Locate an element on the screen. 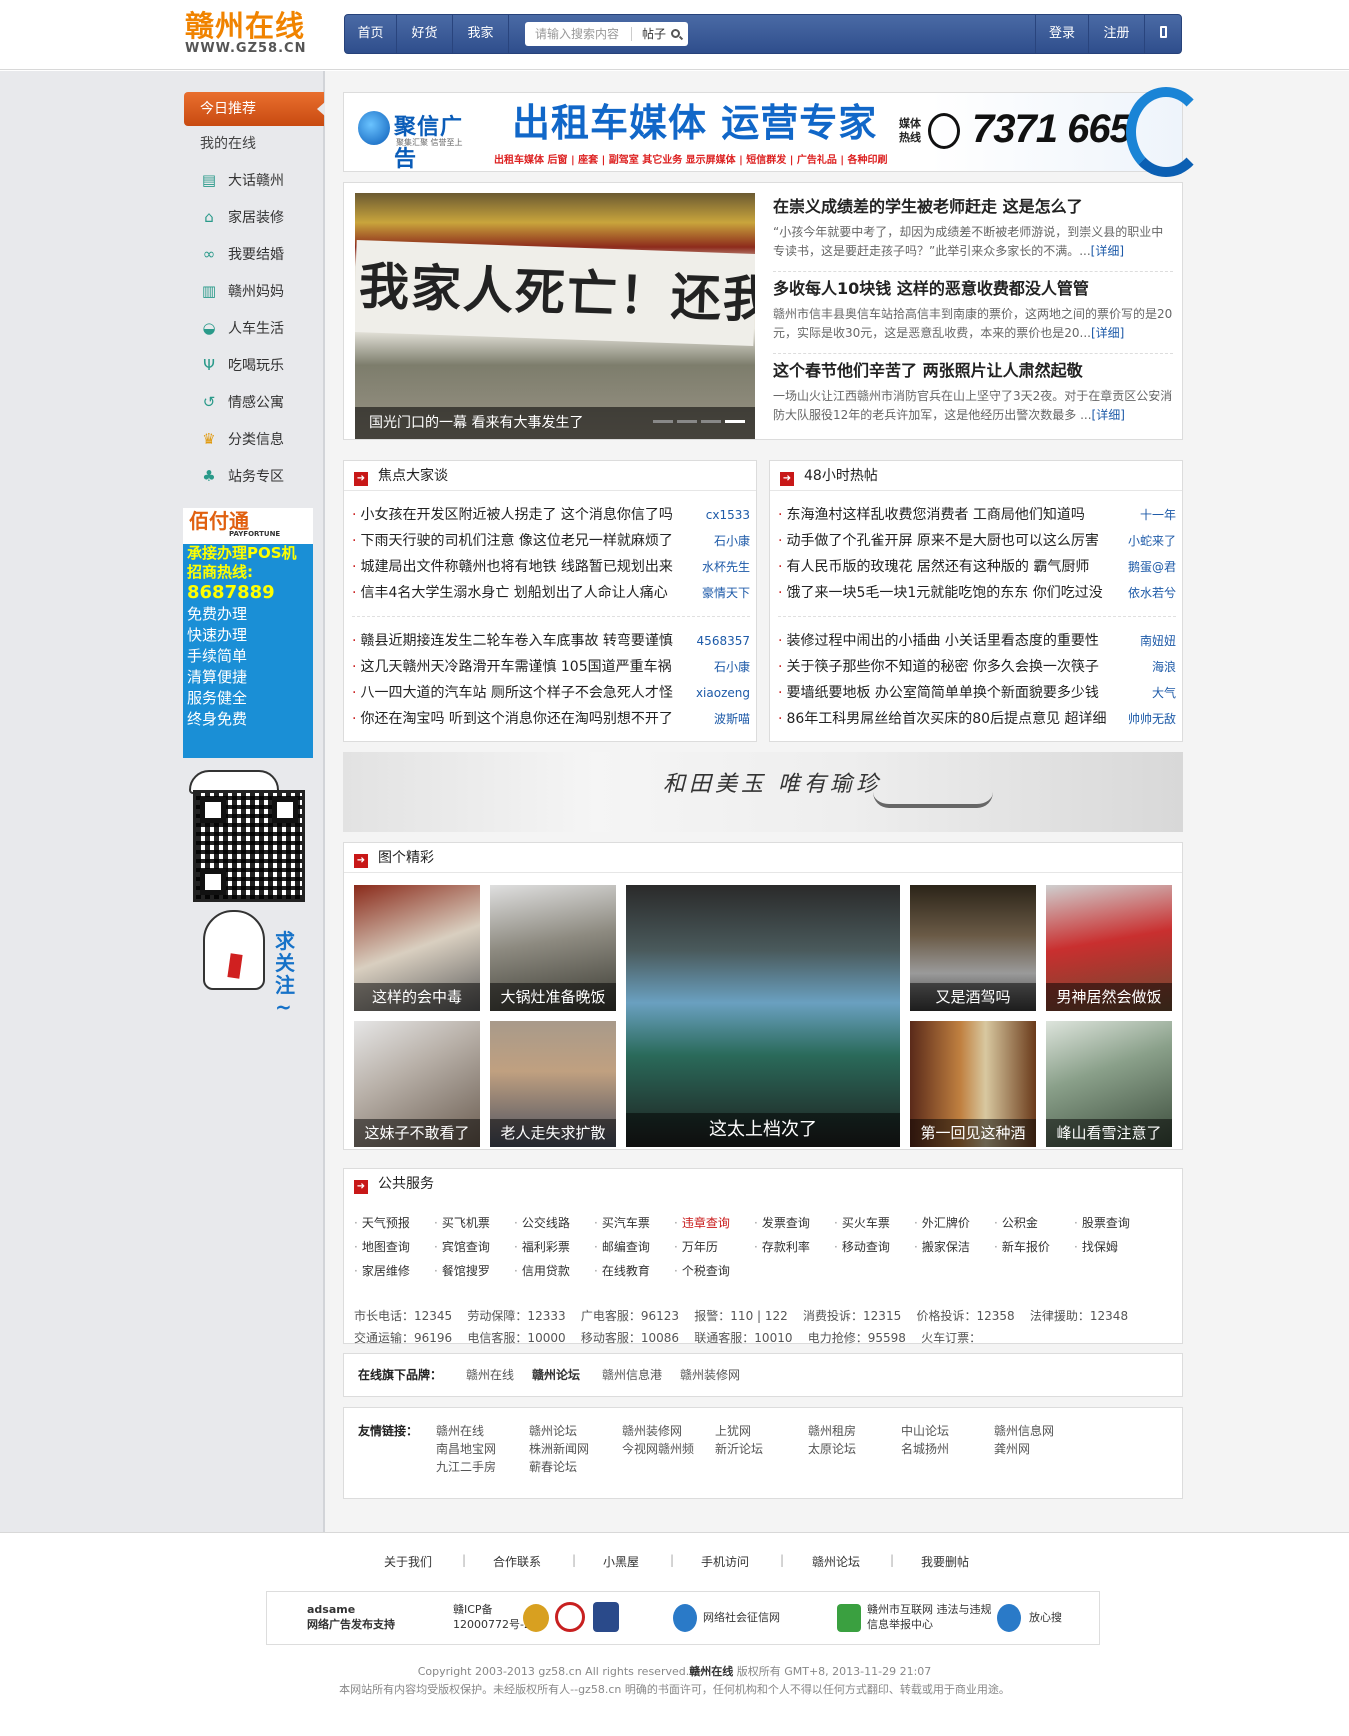  service-link: · 股票查询 is located at coordinates (1102, 1223).